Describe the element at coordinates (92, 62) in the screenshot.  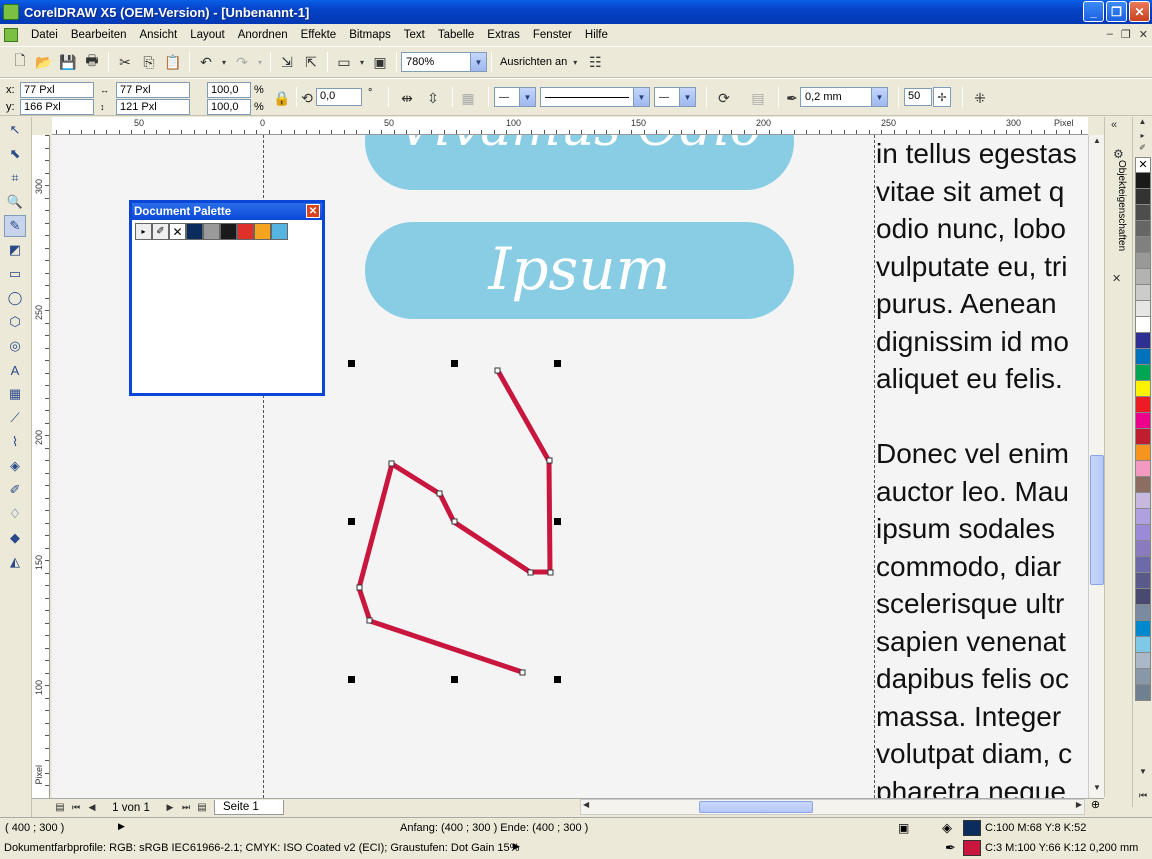
I see `print-icon: 🖶` at that location.